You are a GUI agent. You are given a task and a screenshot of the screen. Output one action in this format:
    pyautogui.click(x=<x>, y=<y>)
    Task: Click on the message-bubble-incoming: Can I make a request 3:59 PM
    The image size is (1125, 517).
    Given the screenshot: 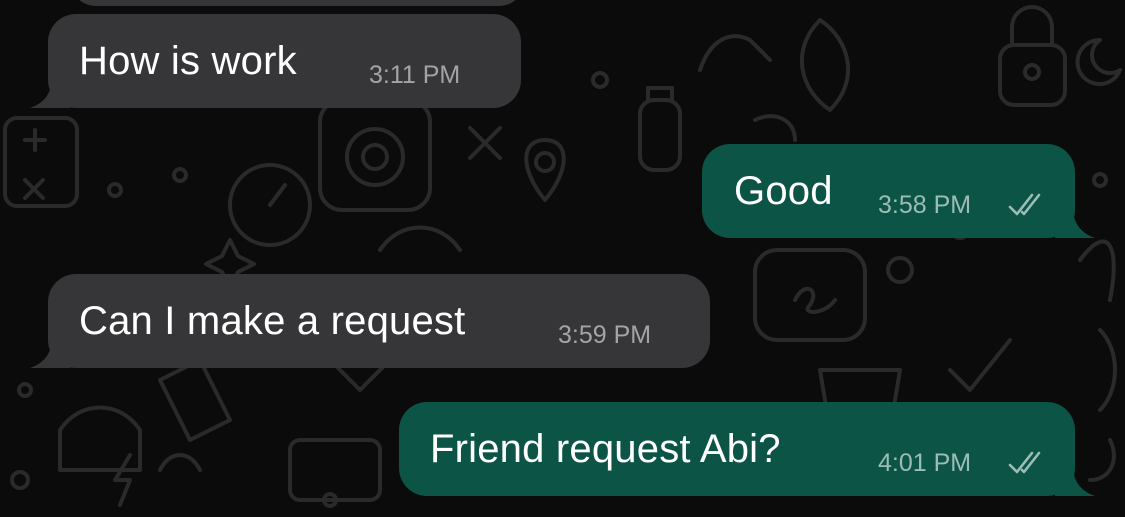 What is the action you would take?
    pyautogui.click(x=370, y=321)
    